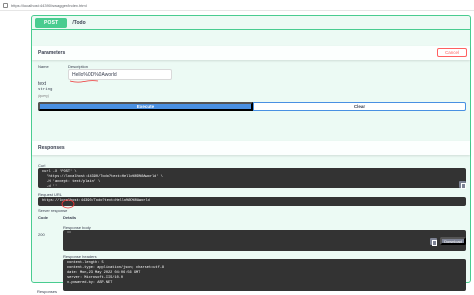 The height and width of the screenshot is (295, 474). What do you see at coordinates (251, 148) in the screenshot?
I see `responses-header: Responses` at bounding box center [251, 148].